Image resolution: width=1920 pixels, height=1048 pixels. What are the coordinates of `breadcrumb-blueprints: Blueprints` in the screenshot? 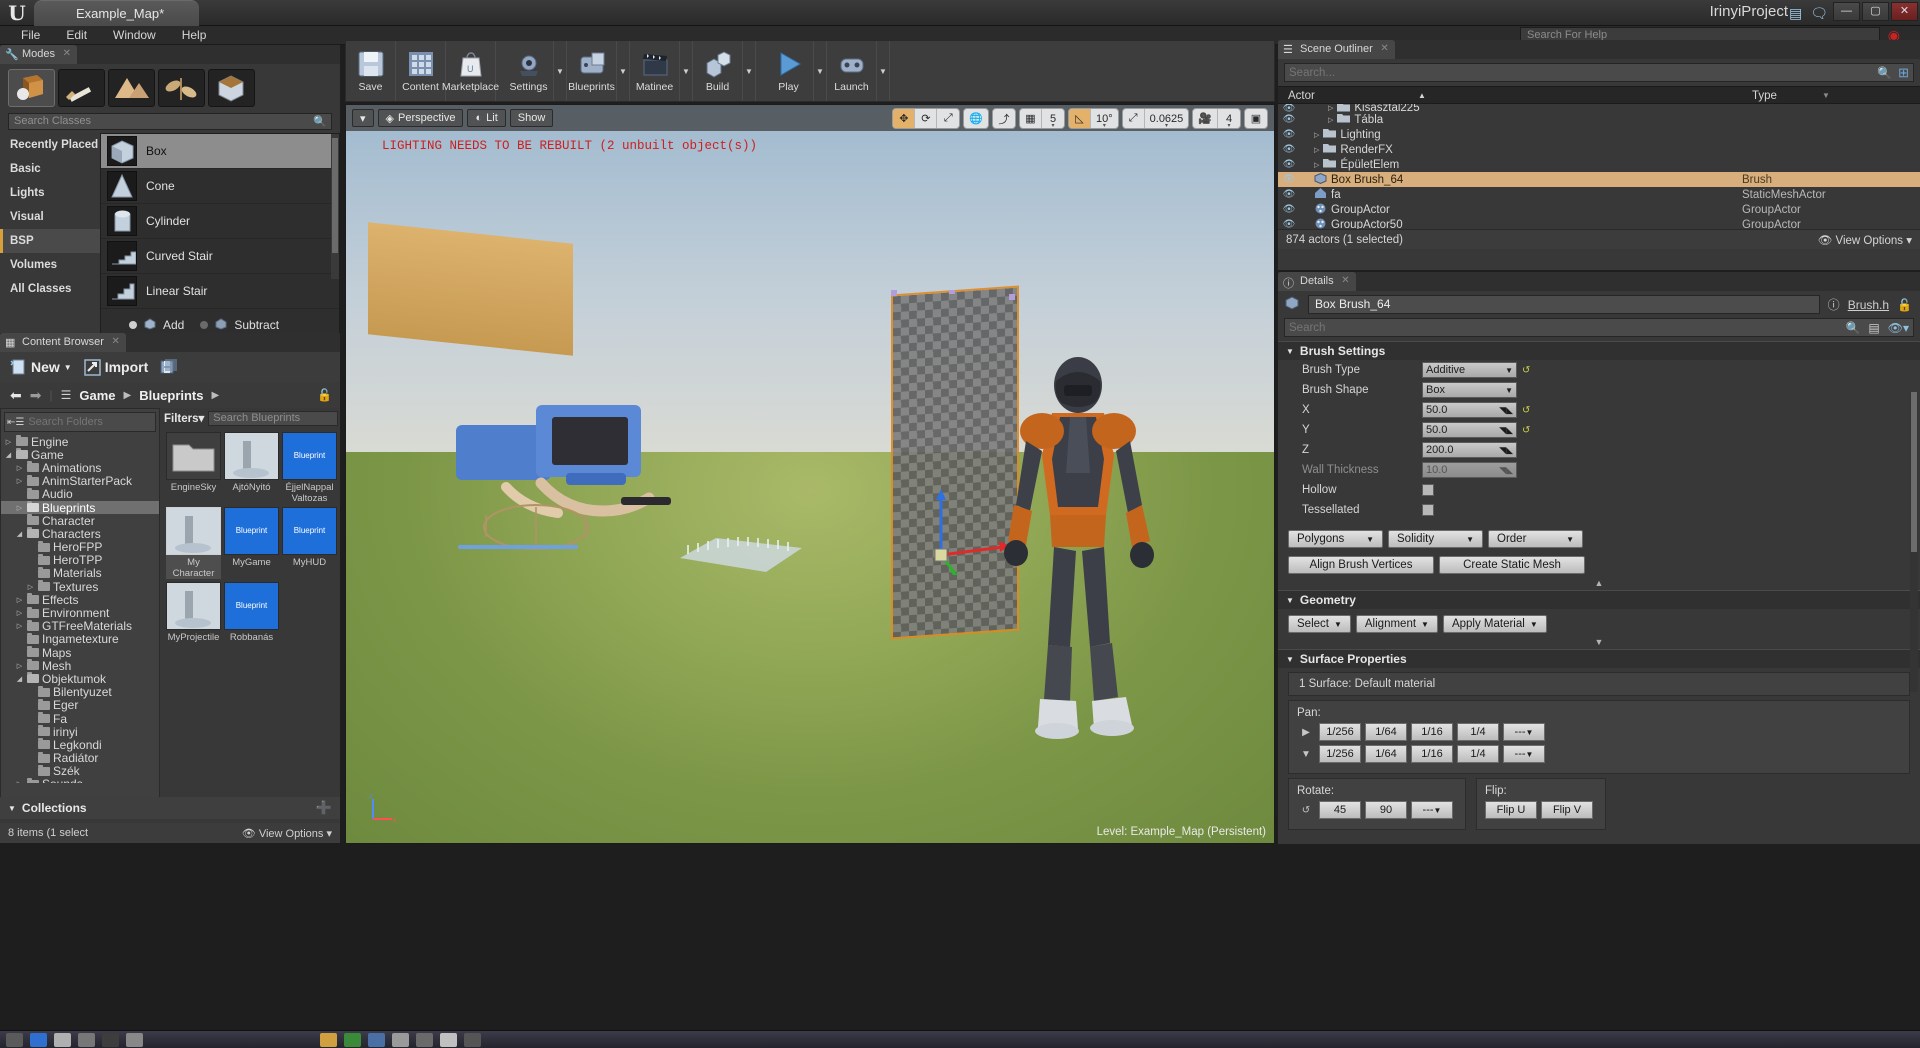 It's located at (171, 395).